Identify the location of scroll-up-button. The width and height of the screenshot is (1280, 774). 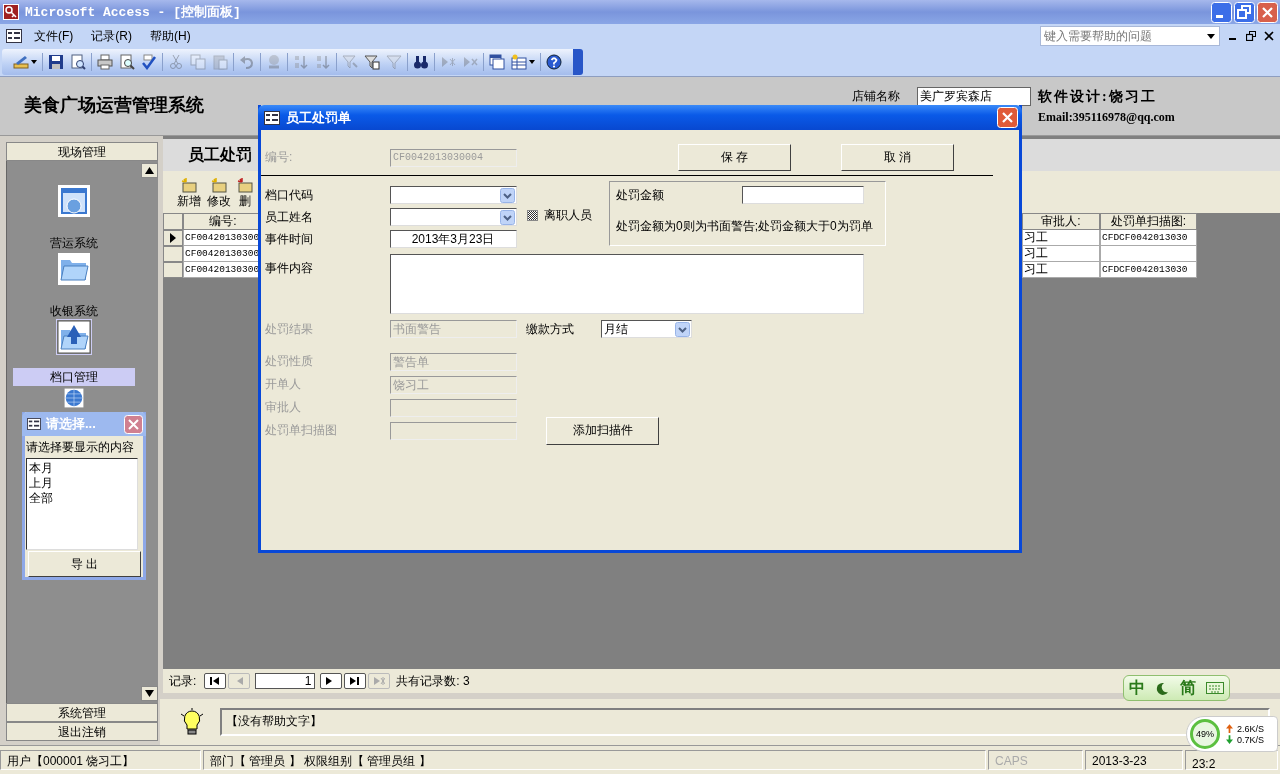
(149, 170).